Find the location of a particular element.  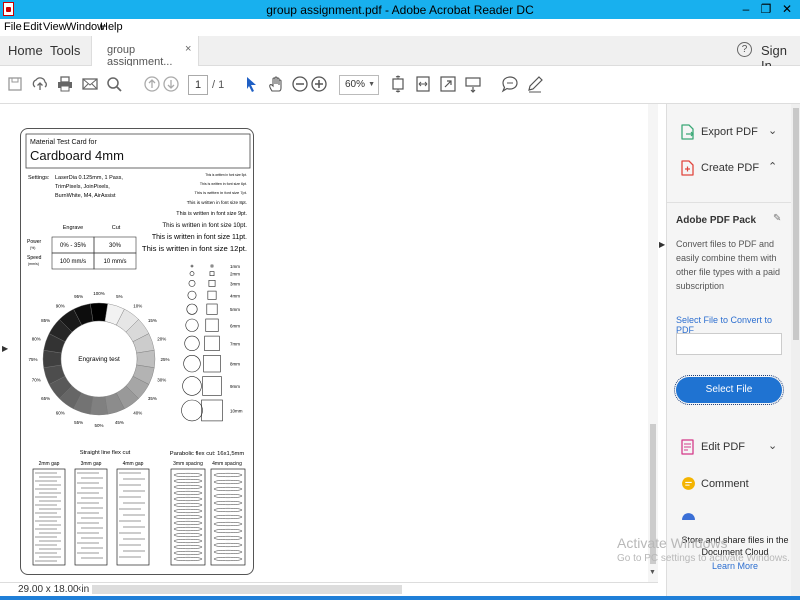

store-line-2: Document Cloud is located at coordinates (735, 552).